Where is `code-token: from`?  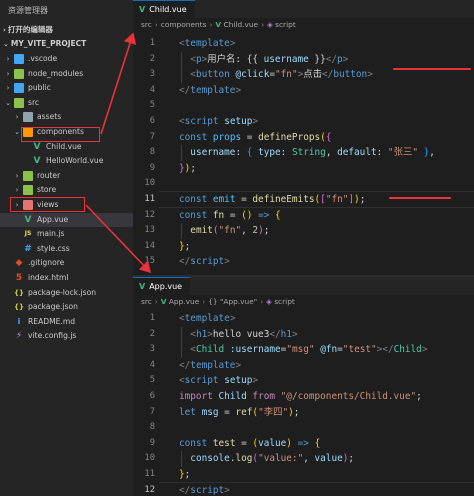 code-token: from is located at coordinates (263, 396).